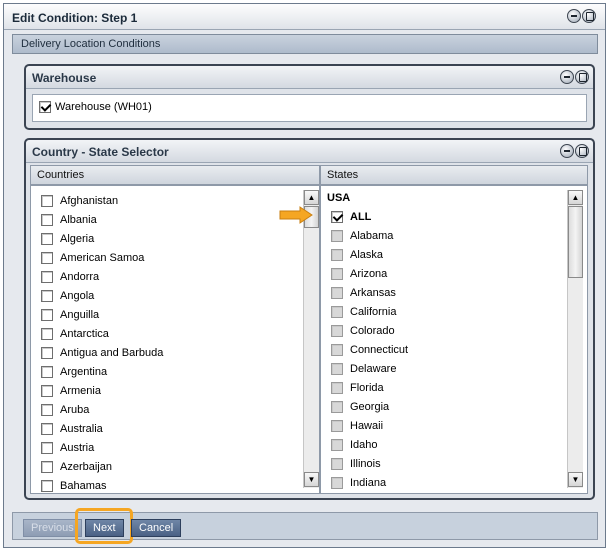  I want to click on countries-scroll-down-icon: ▼, so click(311, 479).